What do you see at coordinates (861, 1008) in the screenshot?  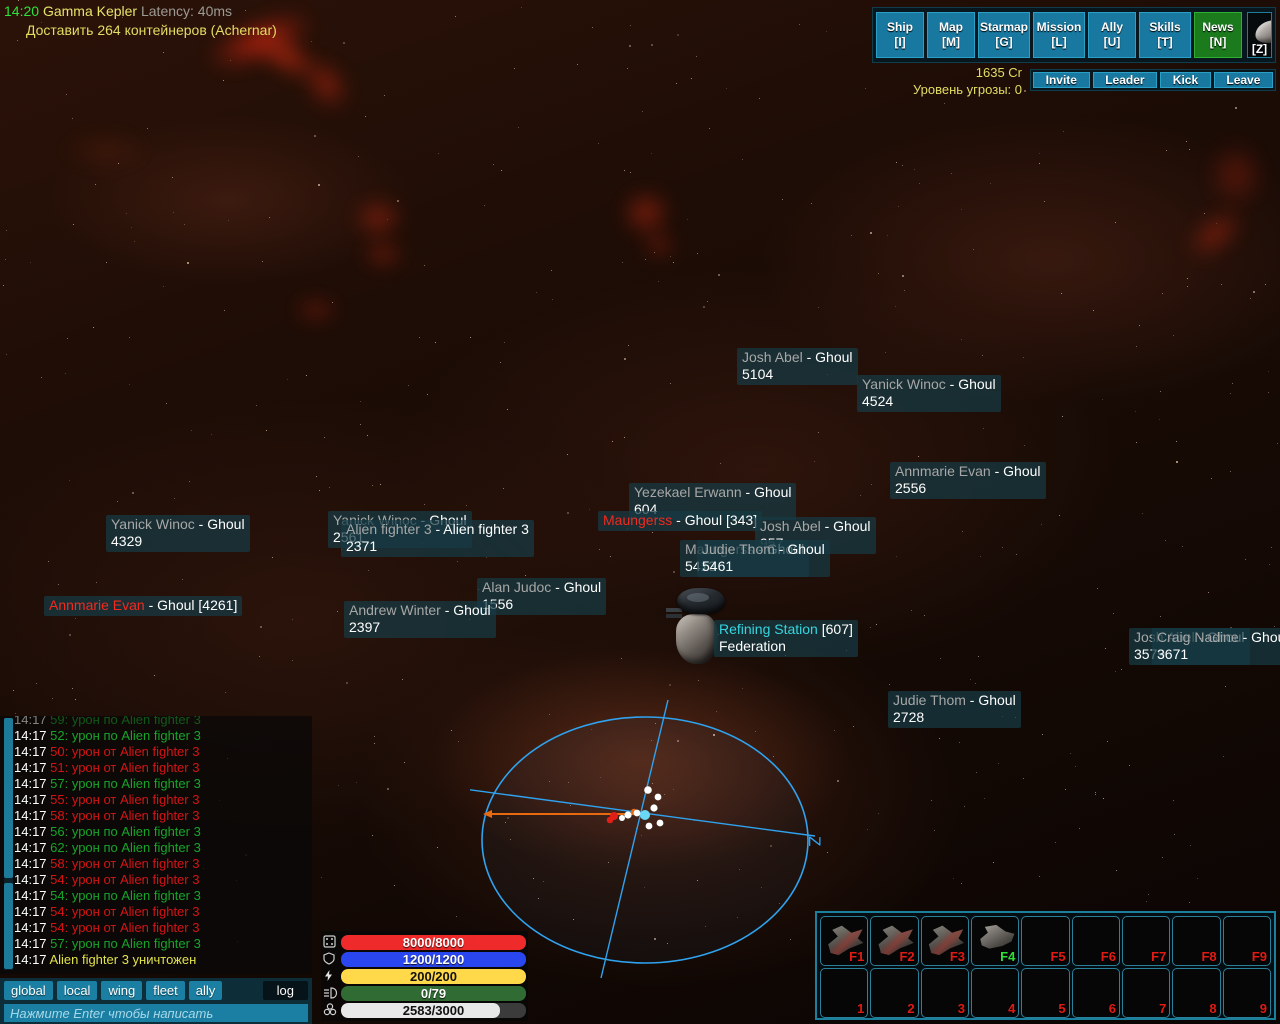 I see `hotbar-slot-key: 1` at bounding box center [861, 1008].